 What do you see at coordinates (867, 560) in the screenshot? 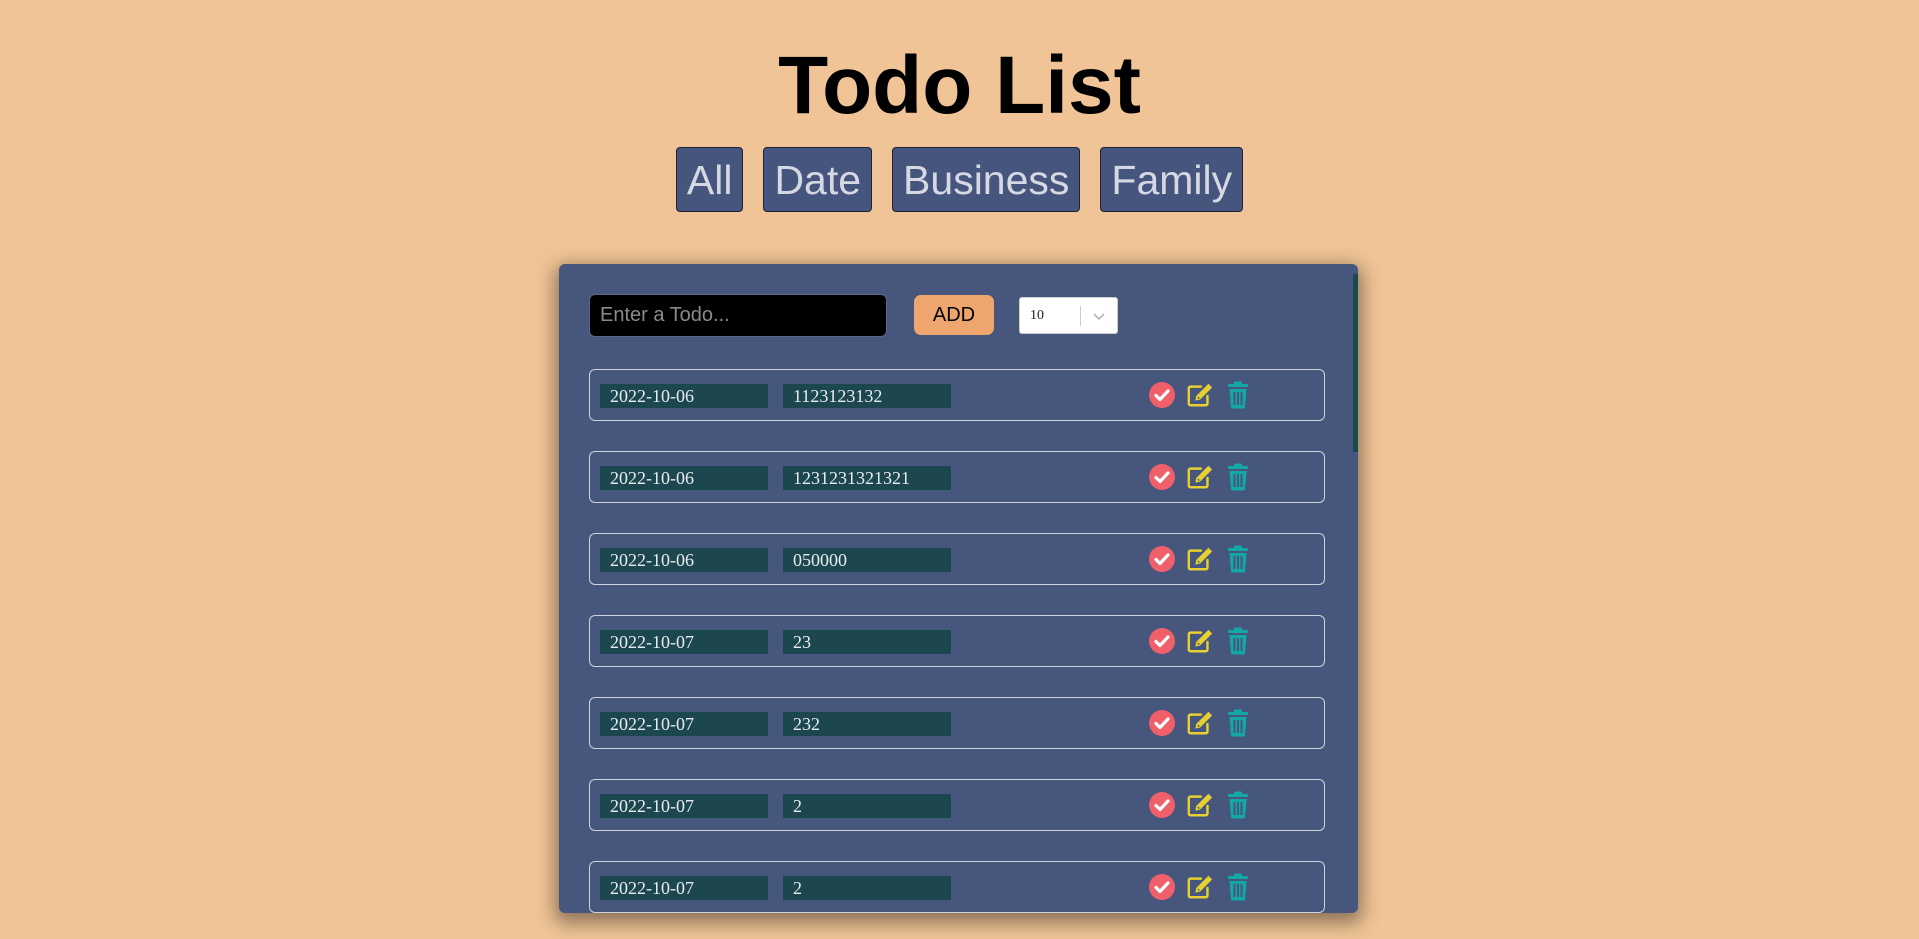
I see `todo-text: 050000` at bounding box center [867, 560].